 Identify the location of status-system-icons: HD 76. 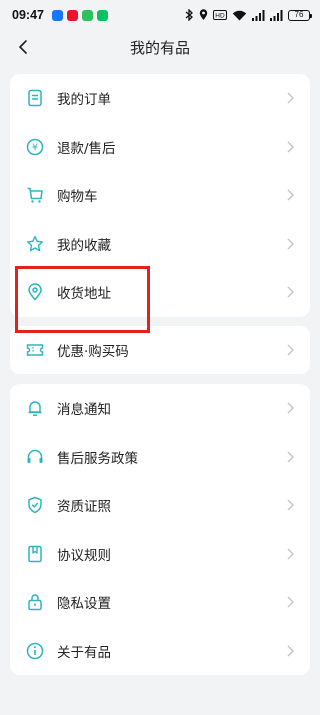
(248, 15).